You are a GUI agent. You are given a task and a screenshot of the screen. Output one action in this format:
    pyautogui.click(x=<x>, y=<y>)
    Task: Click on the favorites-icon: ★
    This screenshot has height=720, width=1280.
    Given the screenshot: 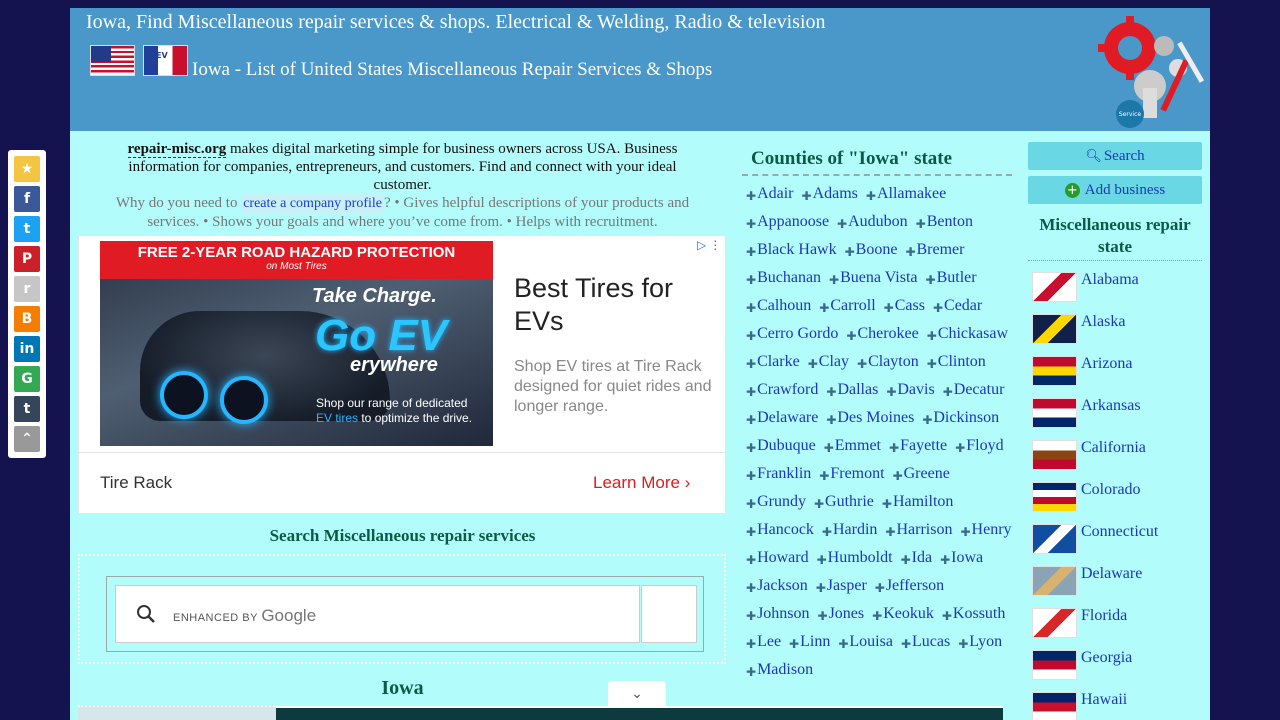 What is the action you would take?
    pyautogui.click(x=27, y=169)
    